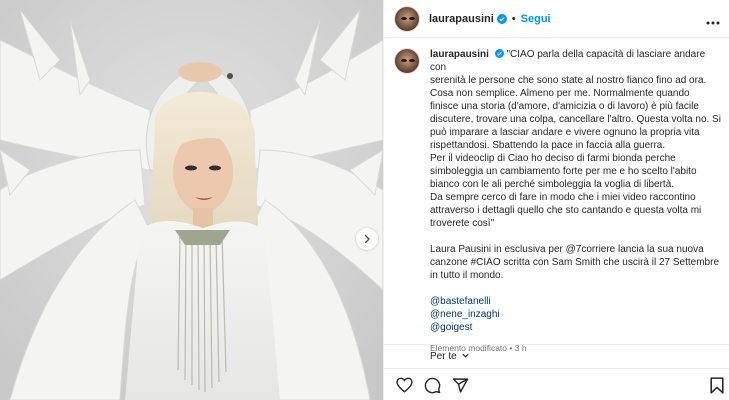 This screenshot has height=400, width=729. I want to click on per-te-dropdown: Per te, so click(556, 356).